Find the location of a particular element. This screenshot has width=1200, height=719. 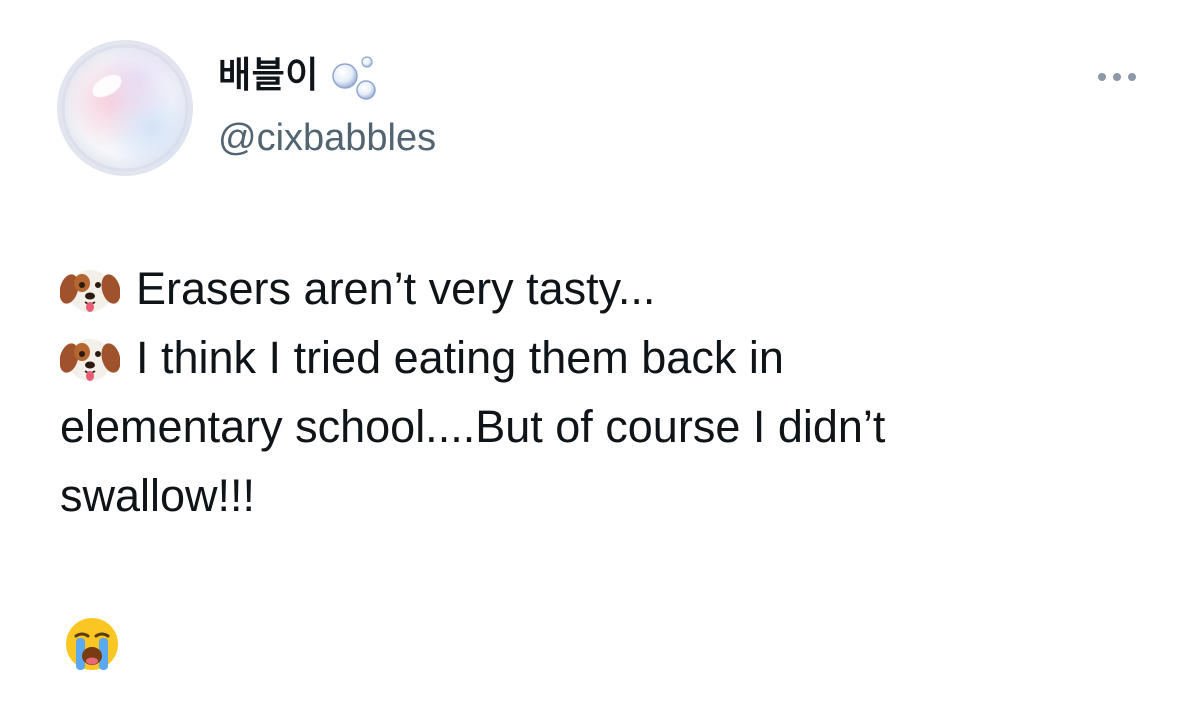

avatar is located at coordinates (125, 108).